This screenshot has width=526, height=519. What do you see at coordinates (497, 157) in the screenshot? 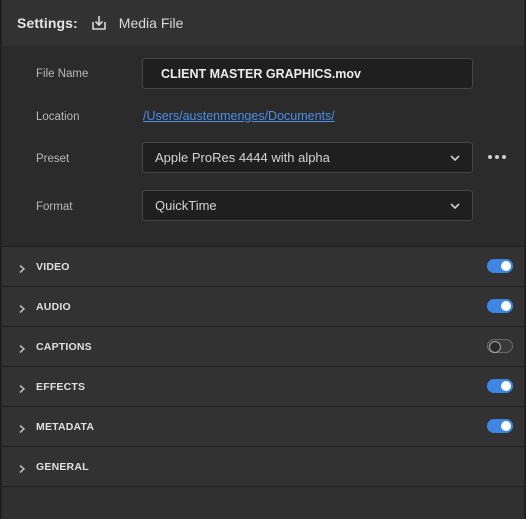
I see `more-options-icon` at bounding box center [497, 157].